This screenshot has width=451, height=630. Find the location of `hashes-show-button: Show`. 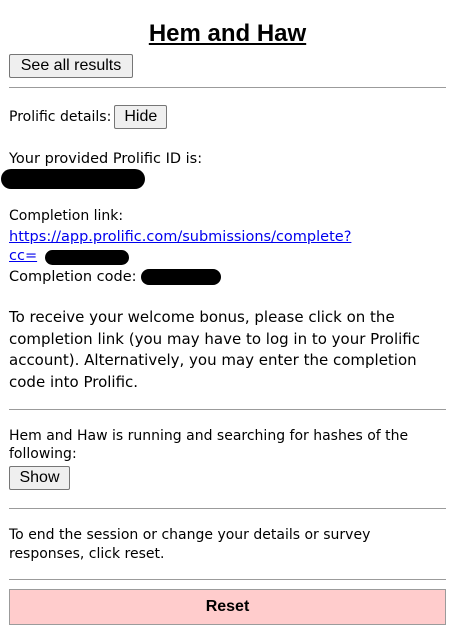

hashes-show-button: Show is located at coordinates (39, 478).